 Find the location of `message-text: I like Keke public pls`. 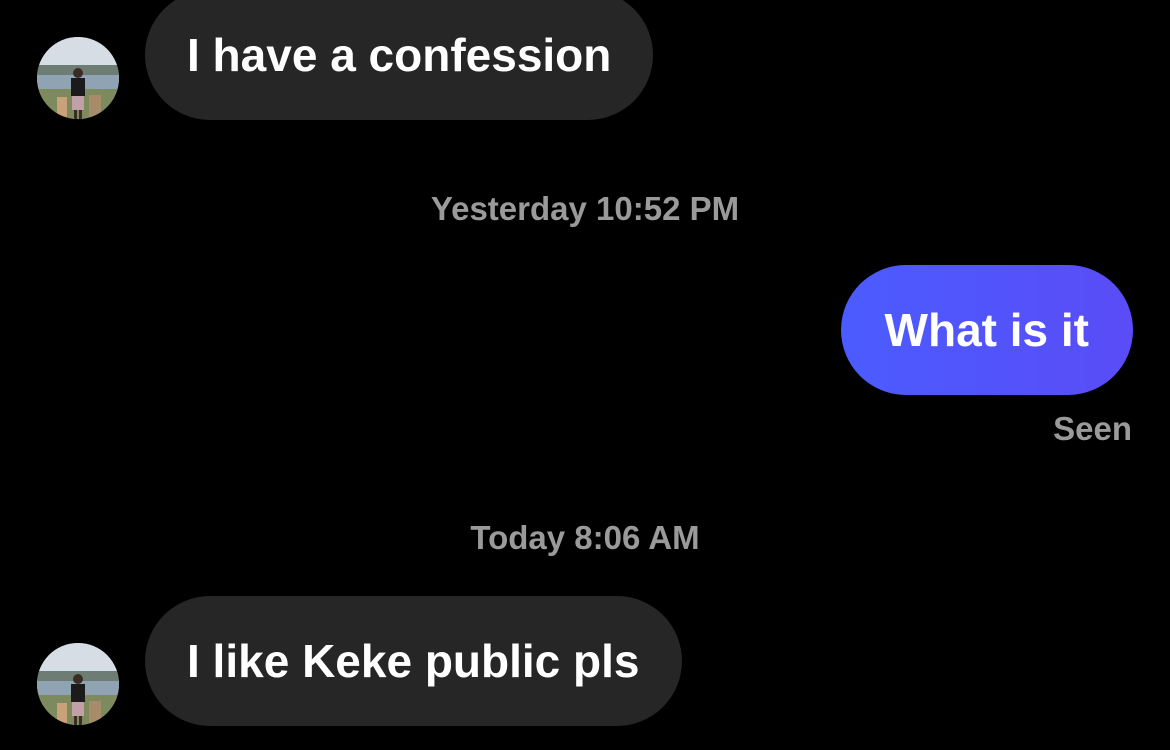

message-text: I like Keke public pls is located at coordinates (413, 661).